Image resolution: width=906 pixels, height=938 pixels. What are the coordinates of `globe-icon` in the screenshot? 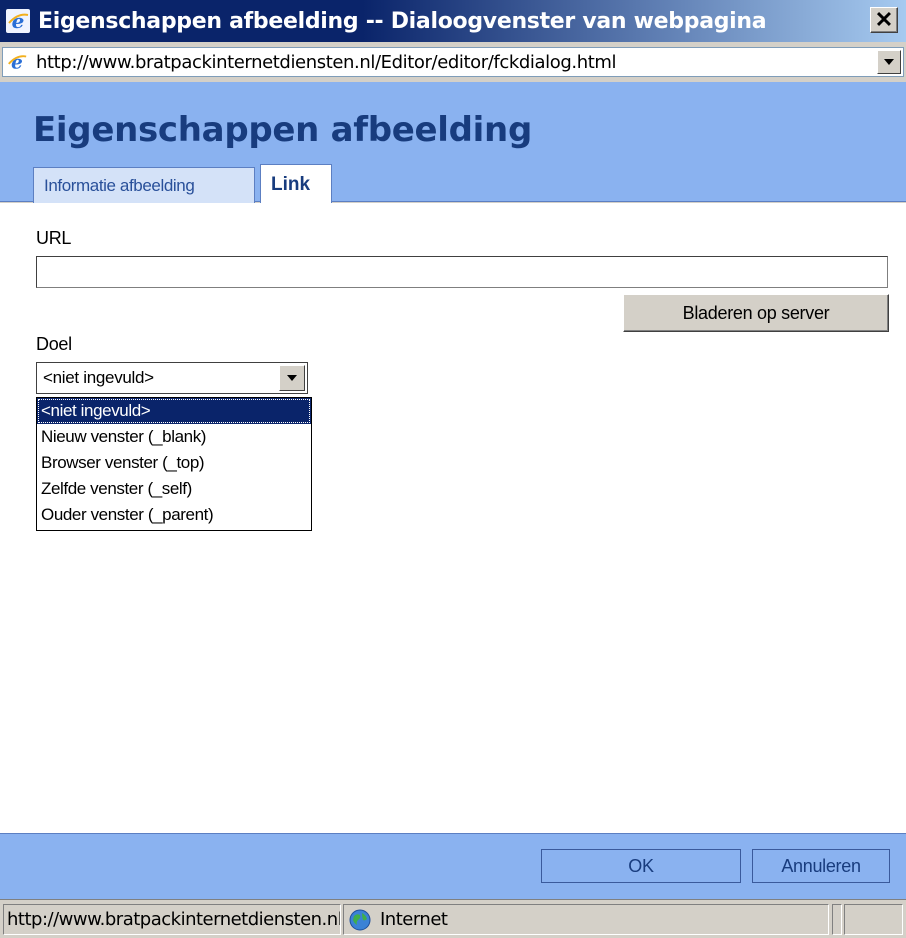 It's located at (360, 919).